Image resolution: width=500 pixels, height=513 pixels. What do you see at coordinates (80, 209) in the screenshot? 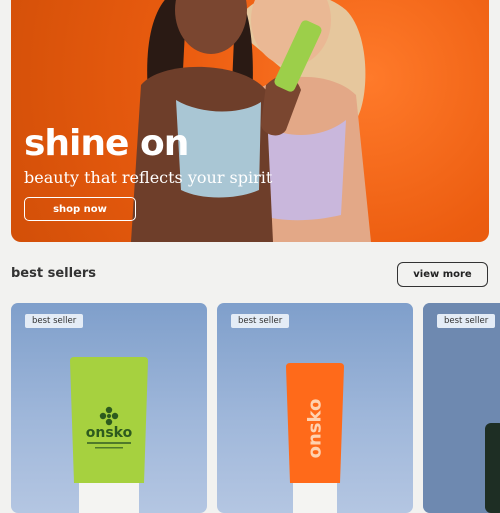
I see `shop-now-button: shop now` at bounding box center [80, 209].